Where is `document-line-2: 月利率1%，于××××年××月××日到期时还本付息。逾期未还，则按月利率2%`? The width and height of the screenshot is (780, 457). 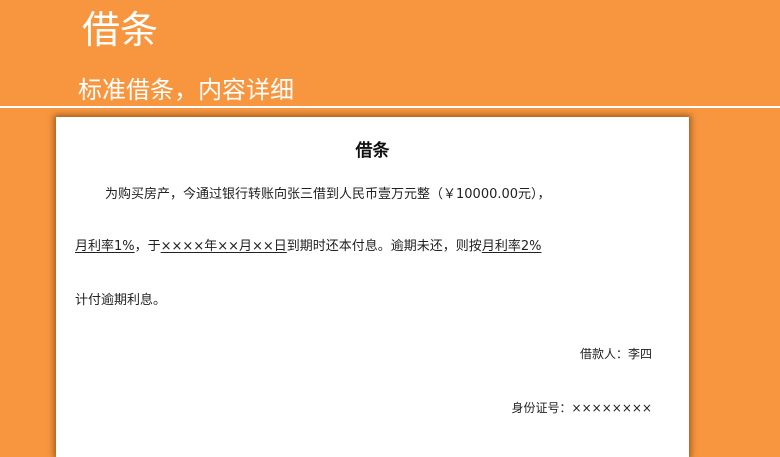
document-line-2: 月利率1%，于××××年××月××日到期时还本付息。逾期未还，则按月利率2% is located at coordinates (308, 247).